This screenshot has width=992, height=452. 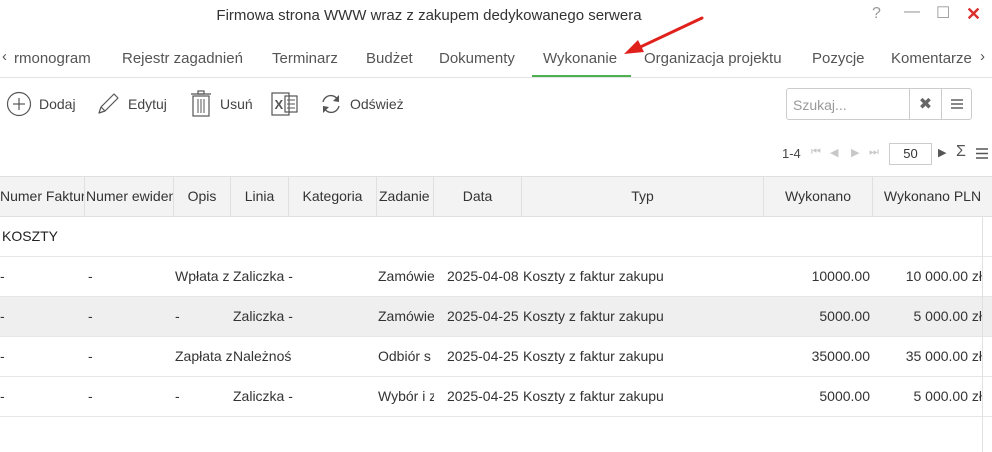 What do you see at coordinates (496, 104) in the screenshot?
I see `toolbar: Dodaj Edytuj Usuń X Odśwież Szukaj... ✖` at bounding box center [496, 104].